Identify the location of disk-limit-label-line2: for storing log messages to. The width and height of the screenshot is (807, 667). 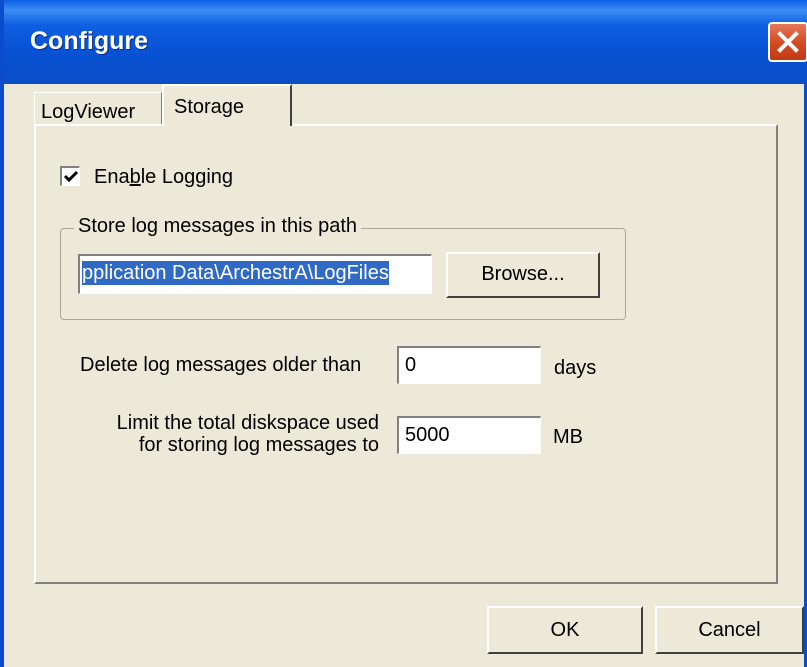
(258, 445).